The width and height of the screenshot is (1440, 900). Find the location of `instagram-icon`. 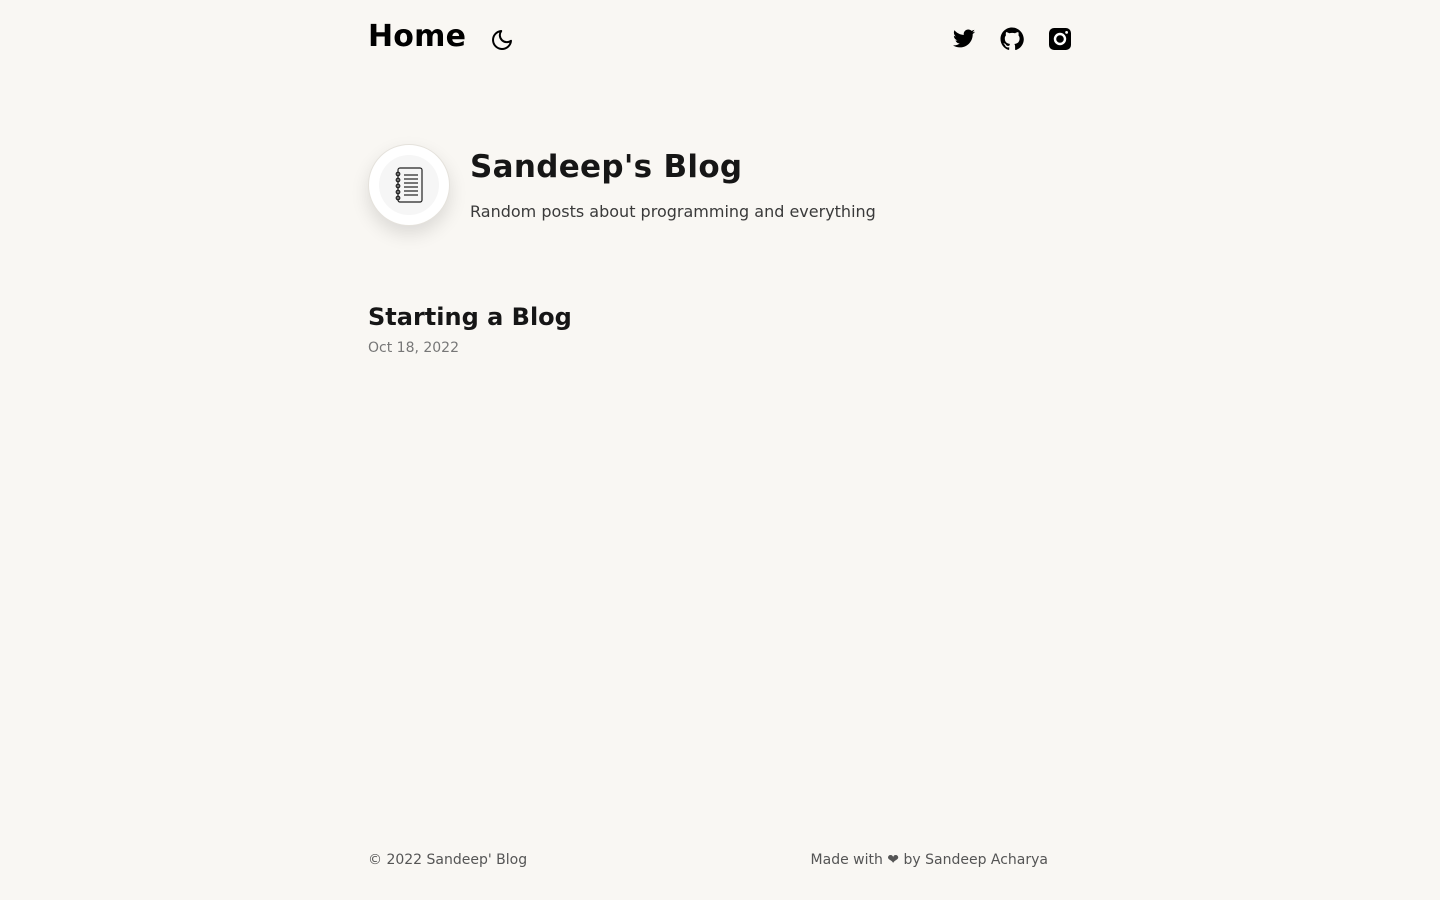

instagram-icon is located at coordinates (1060, 39).